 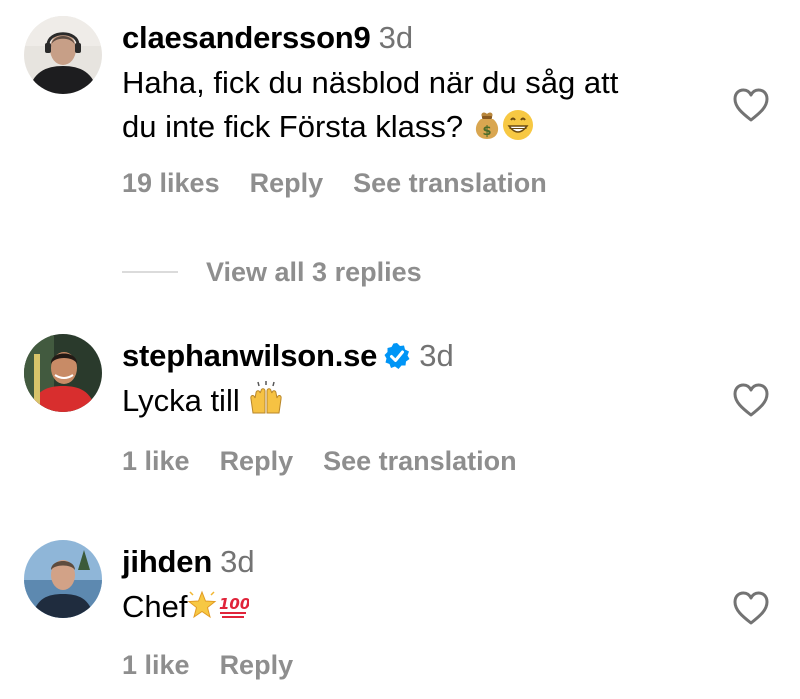 I want to click on hundred-points-icon: 100, so click(x=234, y=611).